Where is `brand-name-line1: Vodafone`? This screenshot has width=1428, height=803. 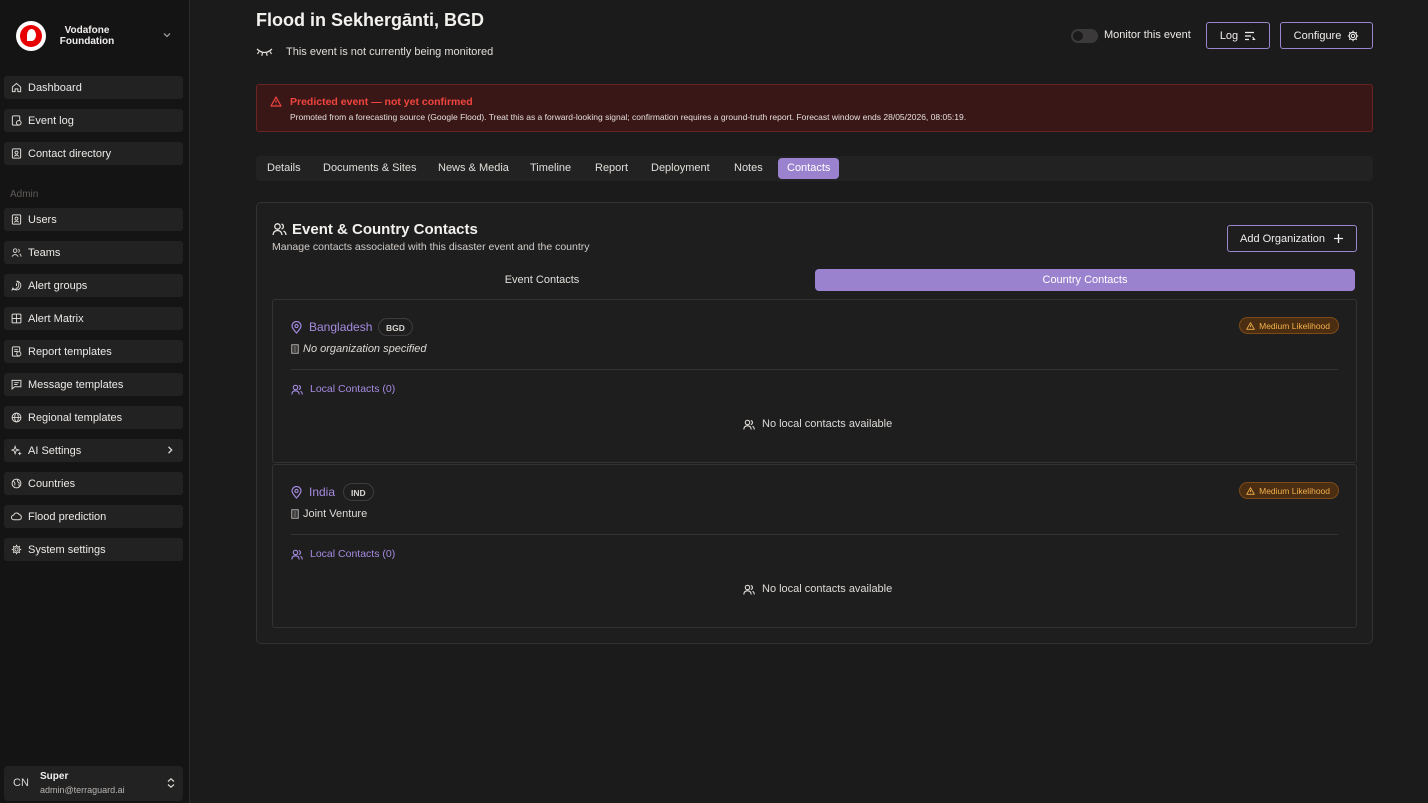
brand-name-line1: Vodafone is located at coordinates (87, 30).